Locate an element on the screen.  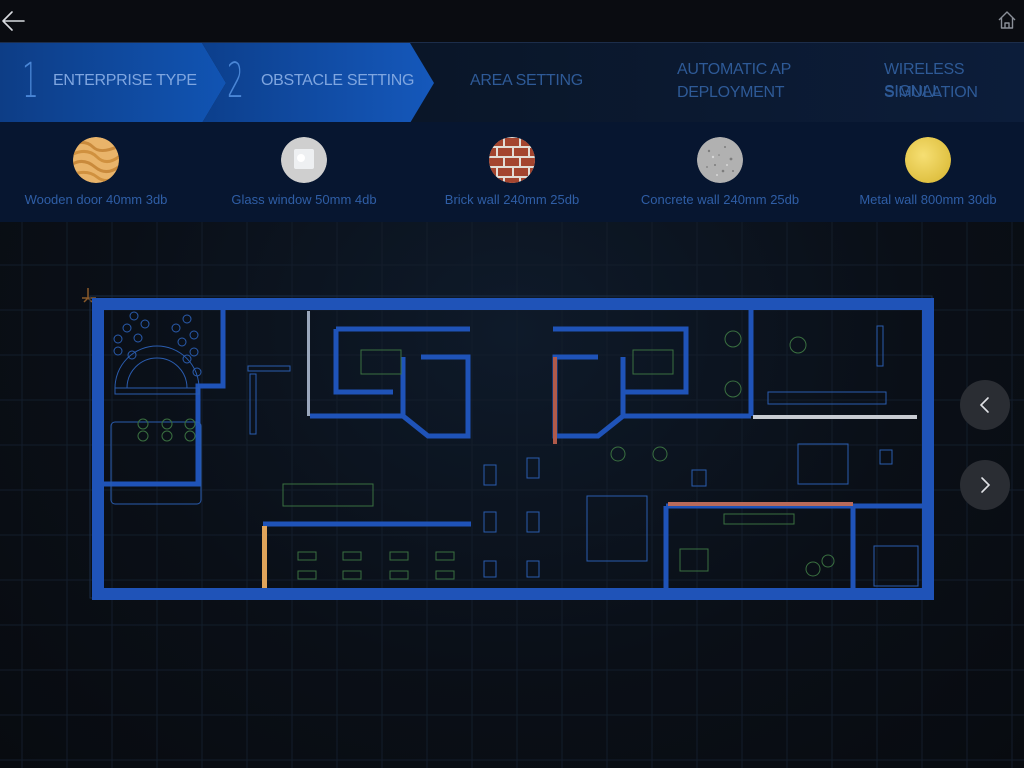
metal-texture-icon is located at coordinates (928, 160).